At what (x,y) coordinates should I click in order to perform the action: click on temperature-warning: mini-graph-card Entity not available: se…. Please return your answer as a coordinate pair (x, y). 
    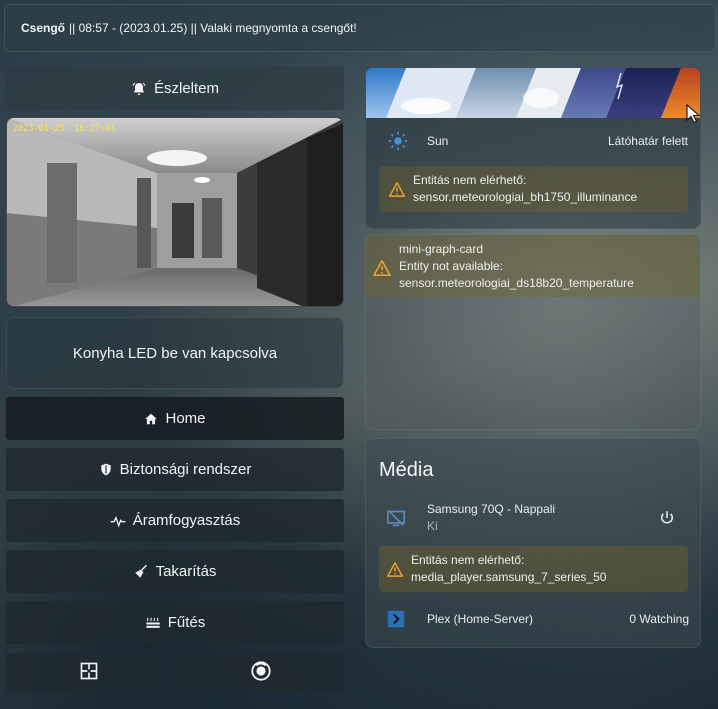
    Looking at the image, I should click on (533, 266).